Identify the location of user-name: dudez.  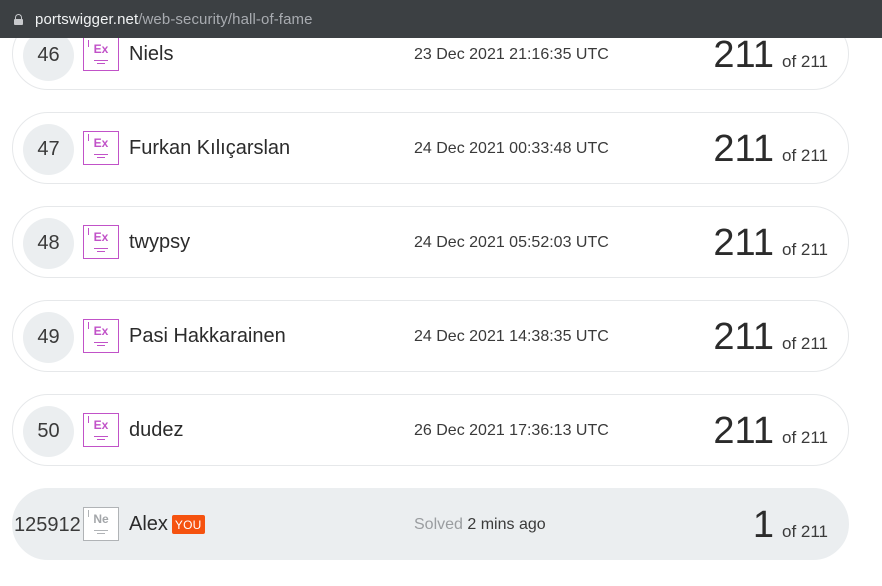
(156, 430).